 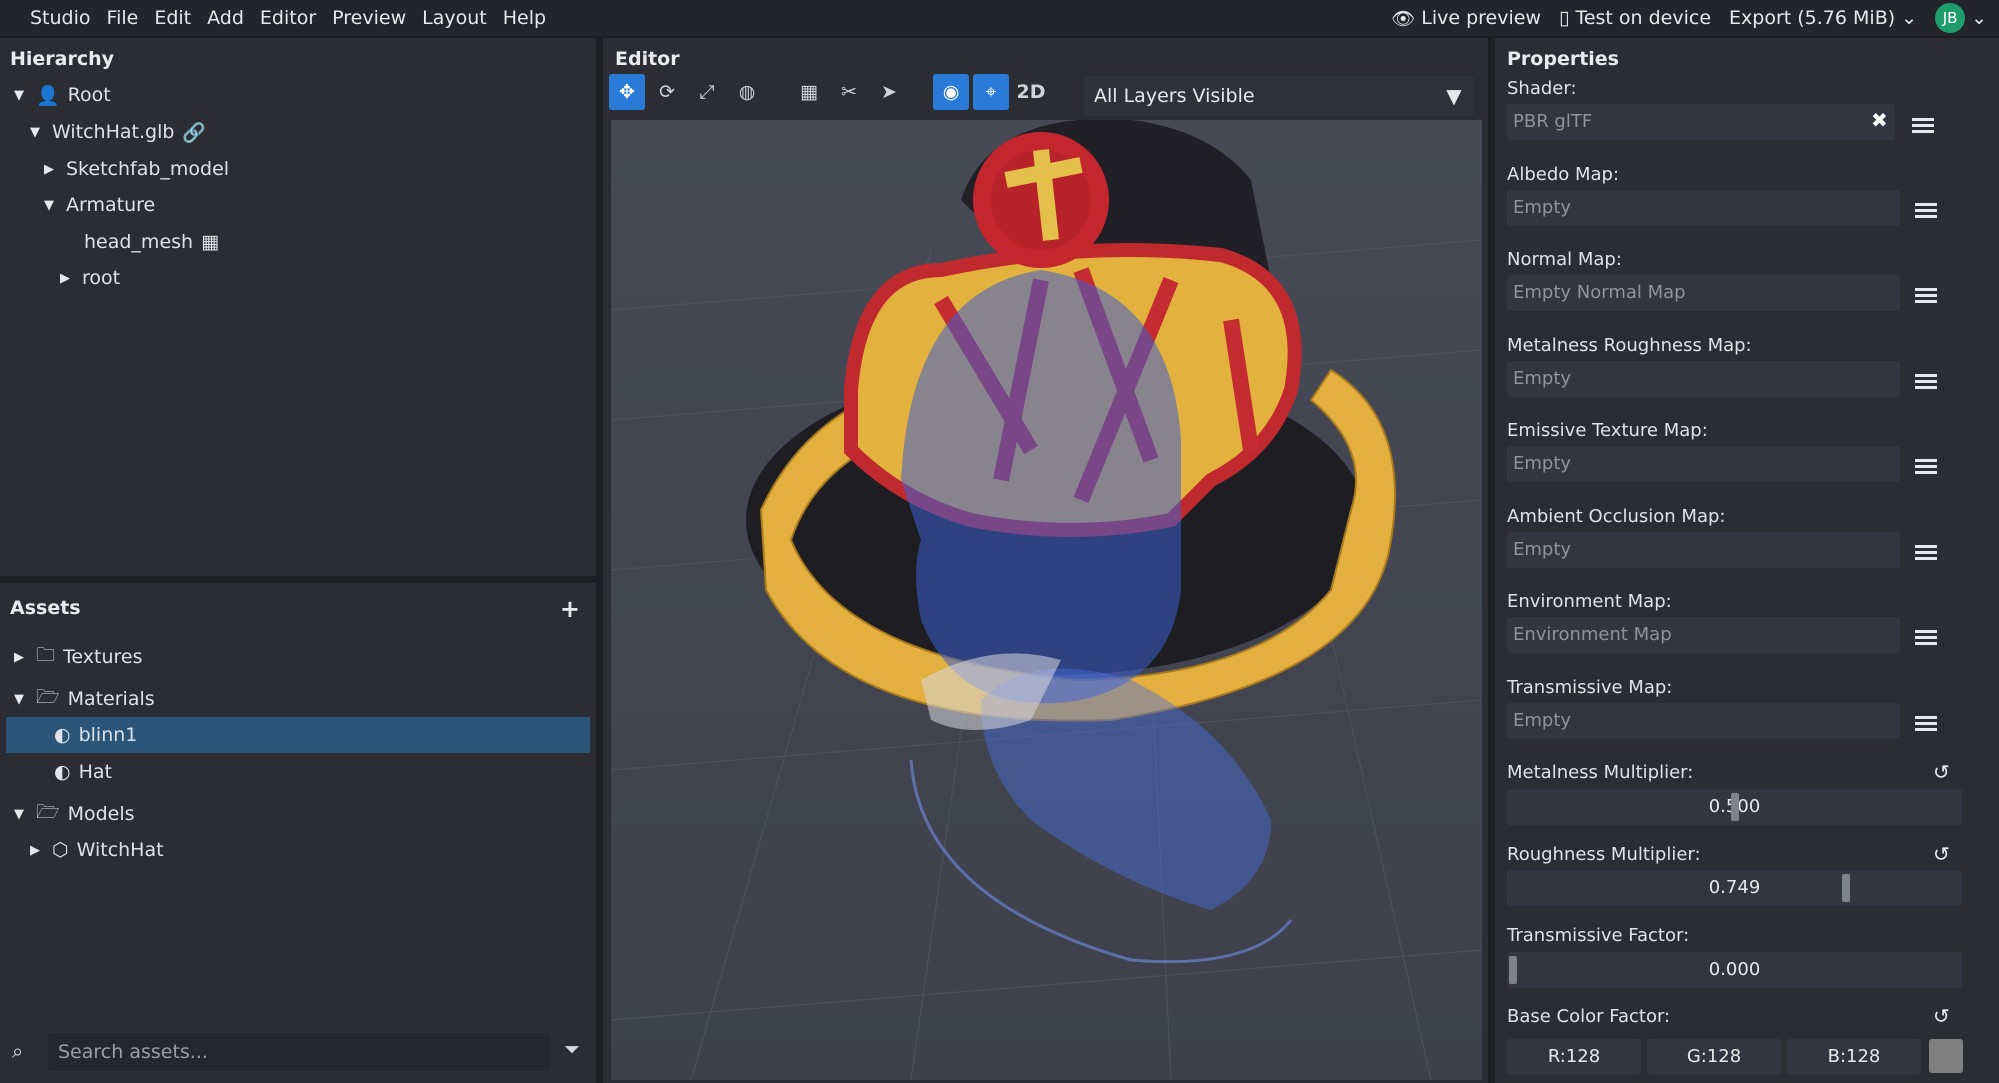 What do you see at coordinates (1635, 18) in the screenshot?
I see `test-on-device-button: ▯ Test on device` at bounding box center [1635, 18].